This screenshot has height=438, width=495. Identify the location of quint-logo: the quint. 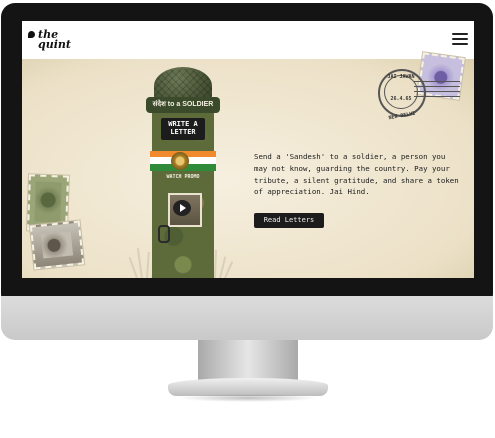
(49, 41).